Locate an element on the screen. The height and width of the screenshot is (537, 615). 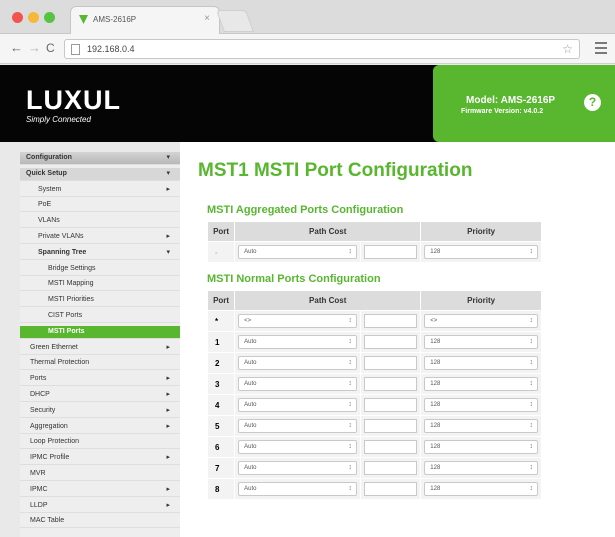
sidebar-item-security: Security ▸ is located at coordinates (100, 411).